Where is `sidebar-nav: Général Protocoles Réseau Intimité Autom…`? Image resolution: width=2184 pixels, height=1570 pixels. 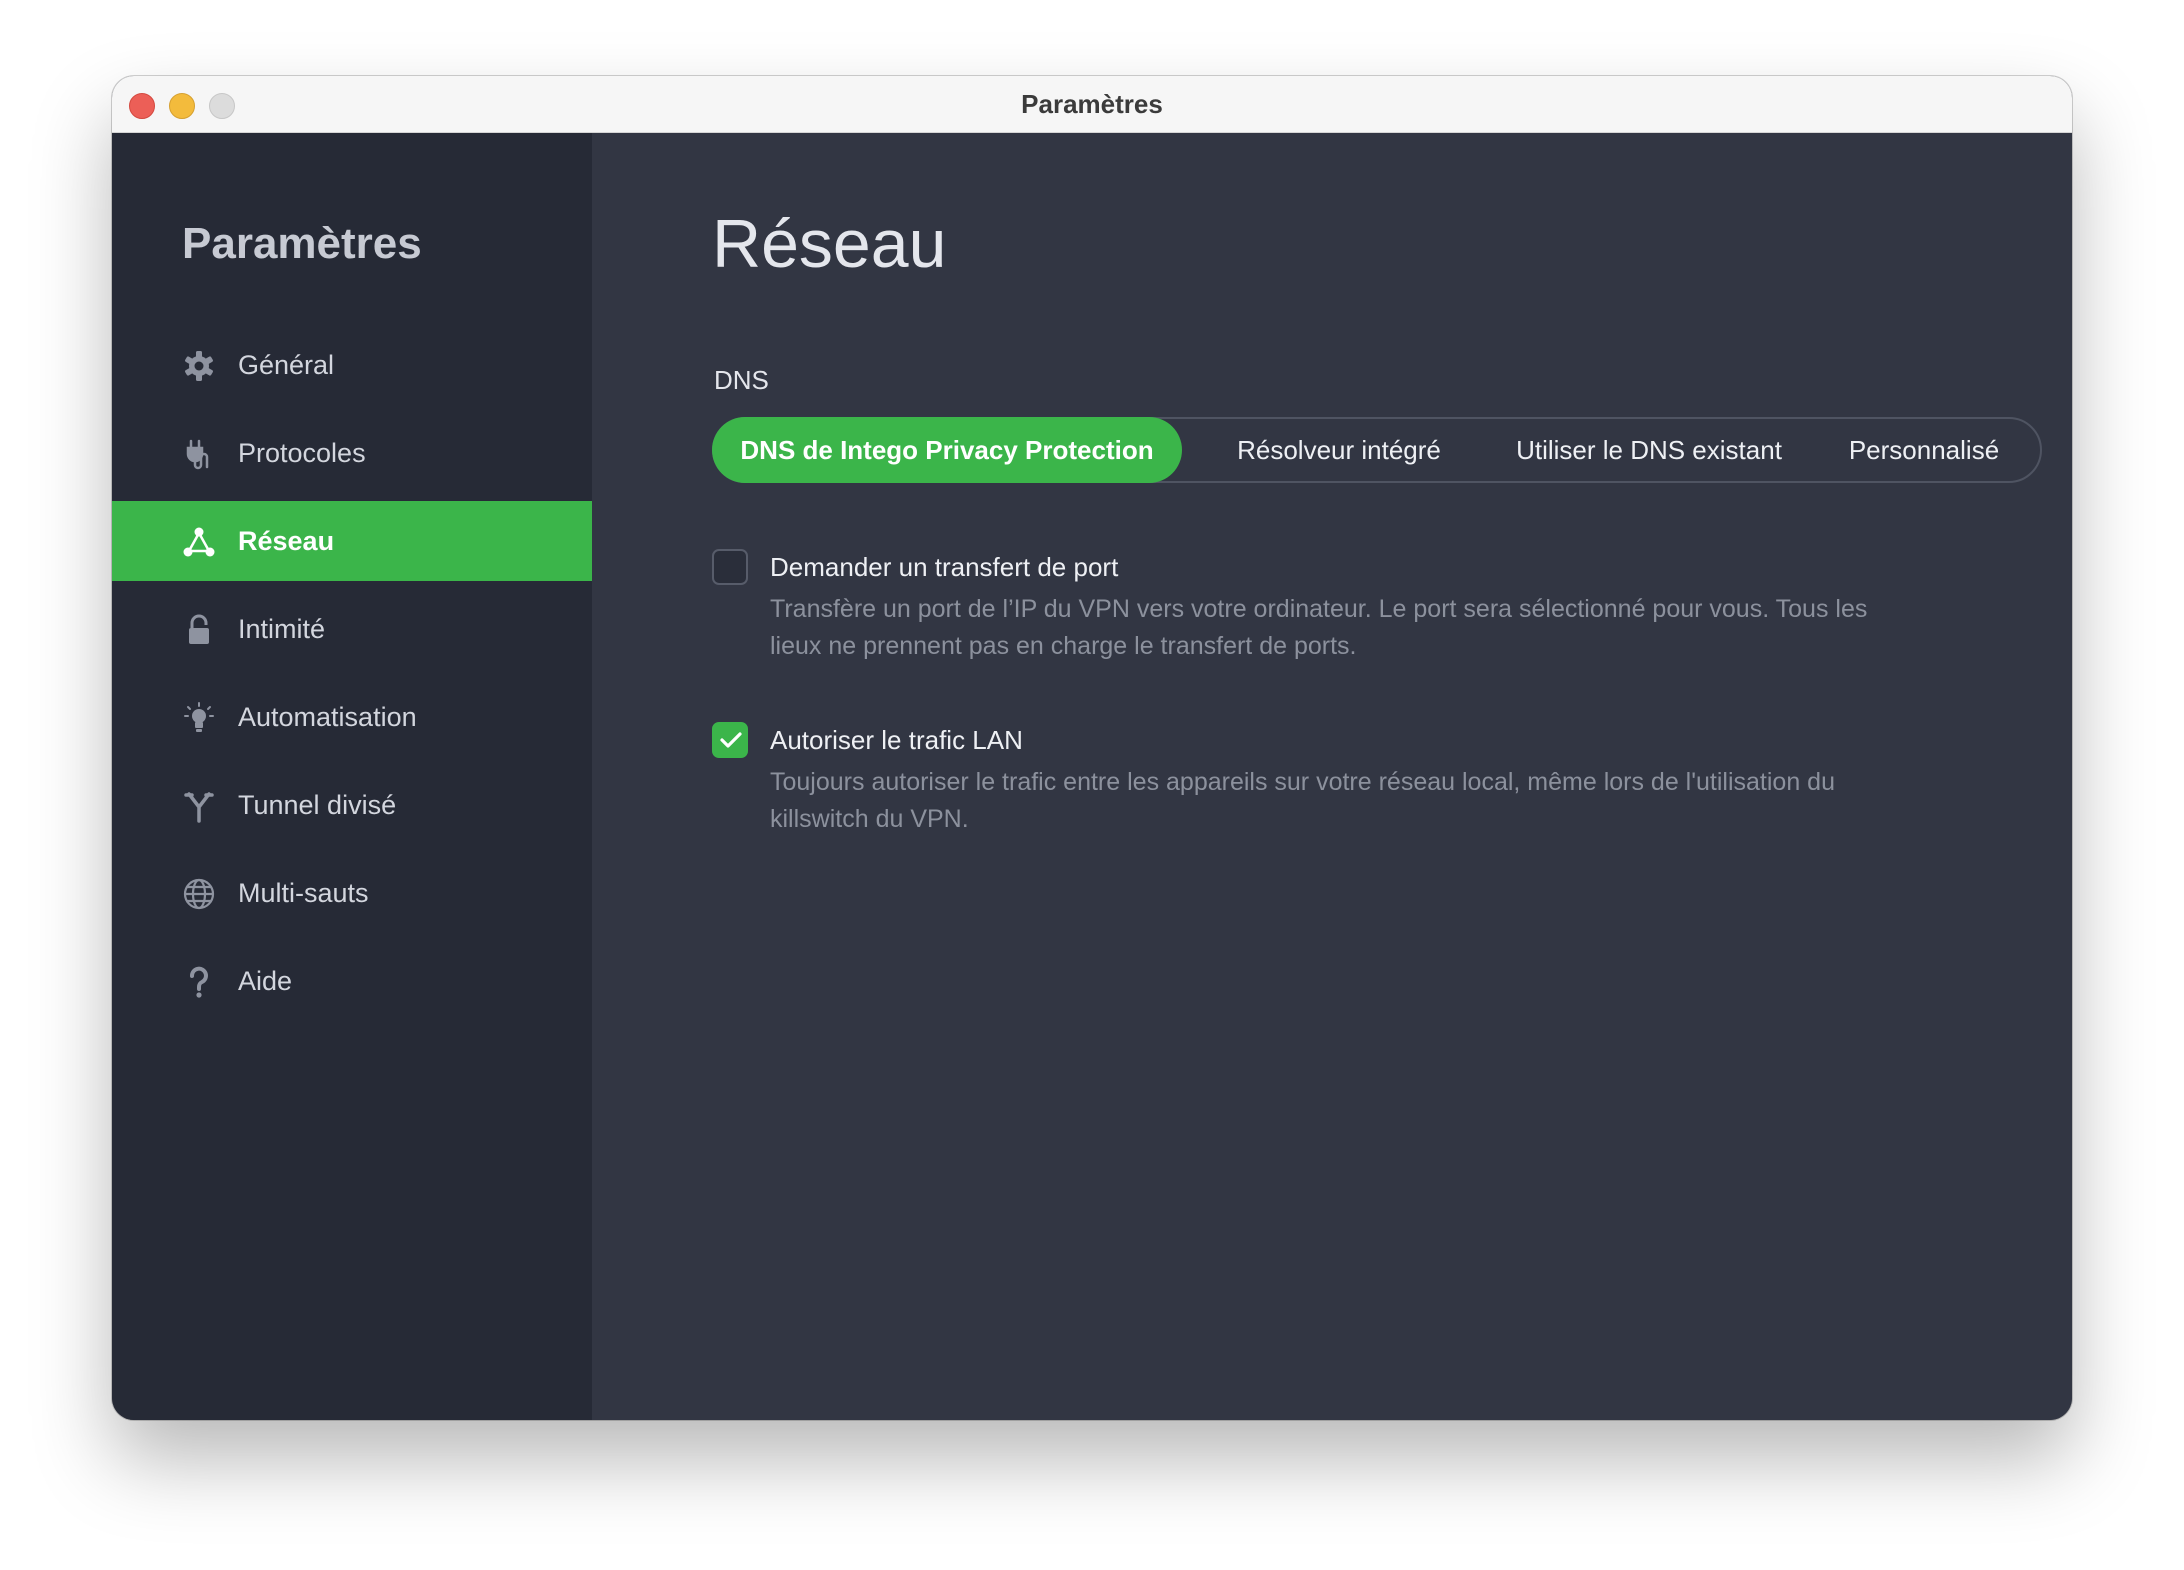 sidebar-nav: Général Protocoles Réseau Intimité Autom… is located at coordinates (352, 677).